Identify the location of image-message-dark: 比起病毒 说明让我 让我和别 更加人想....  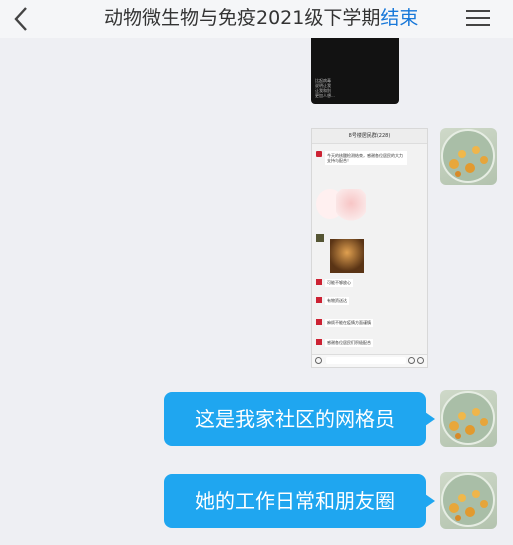
(355, 71).